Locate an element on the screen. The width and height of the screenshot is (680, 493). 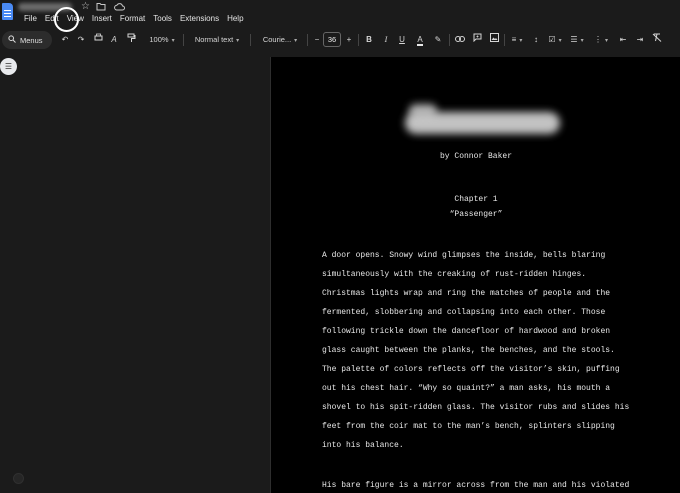
spellcheck-icon: A is located at coordinates (114, 40).